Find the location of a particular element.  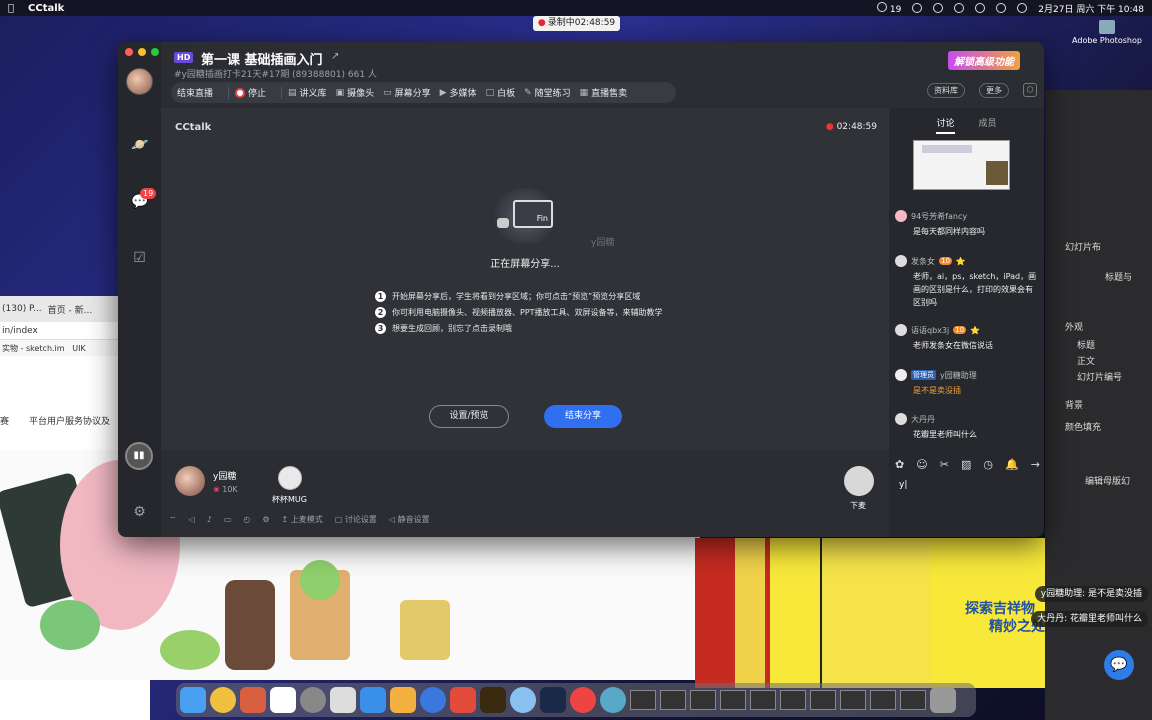

image-icon: ▨ is located at coordinates (966, 464).